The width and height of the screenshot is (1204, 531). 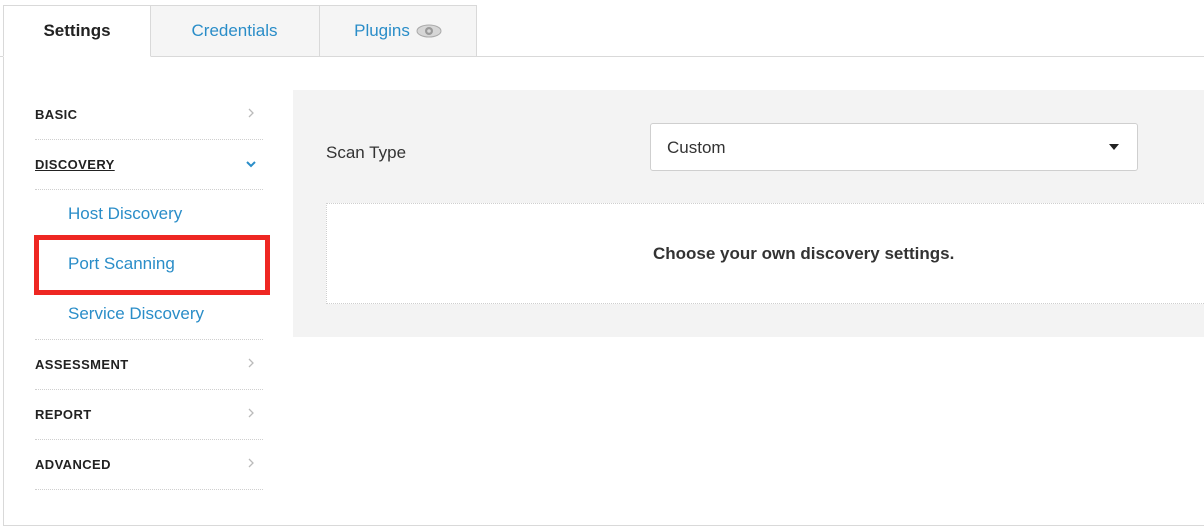 What do you see at coordinates (894, 147) in the screenshot?
I see `scan-type-select: Custom` at bounding box center [894, 147].